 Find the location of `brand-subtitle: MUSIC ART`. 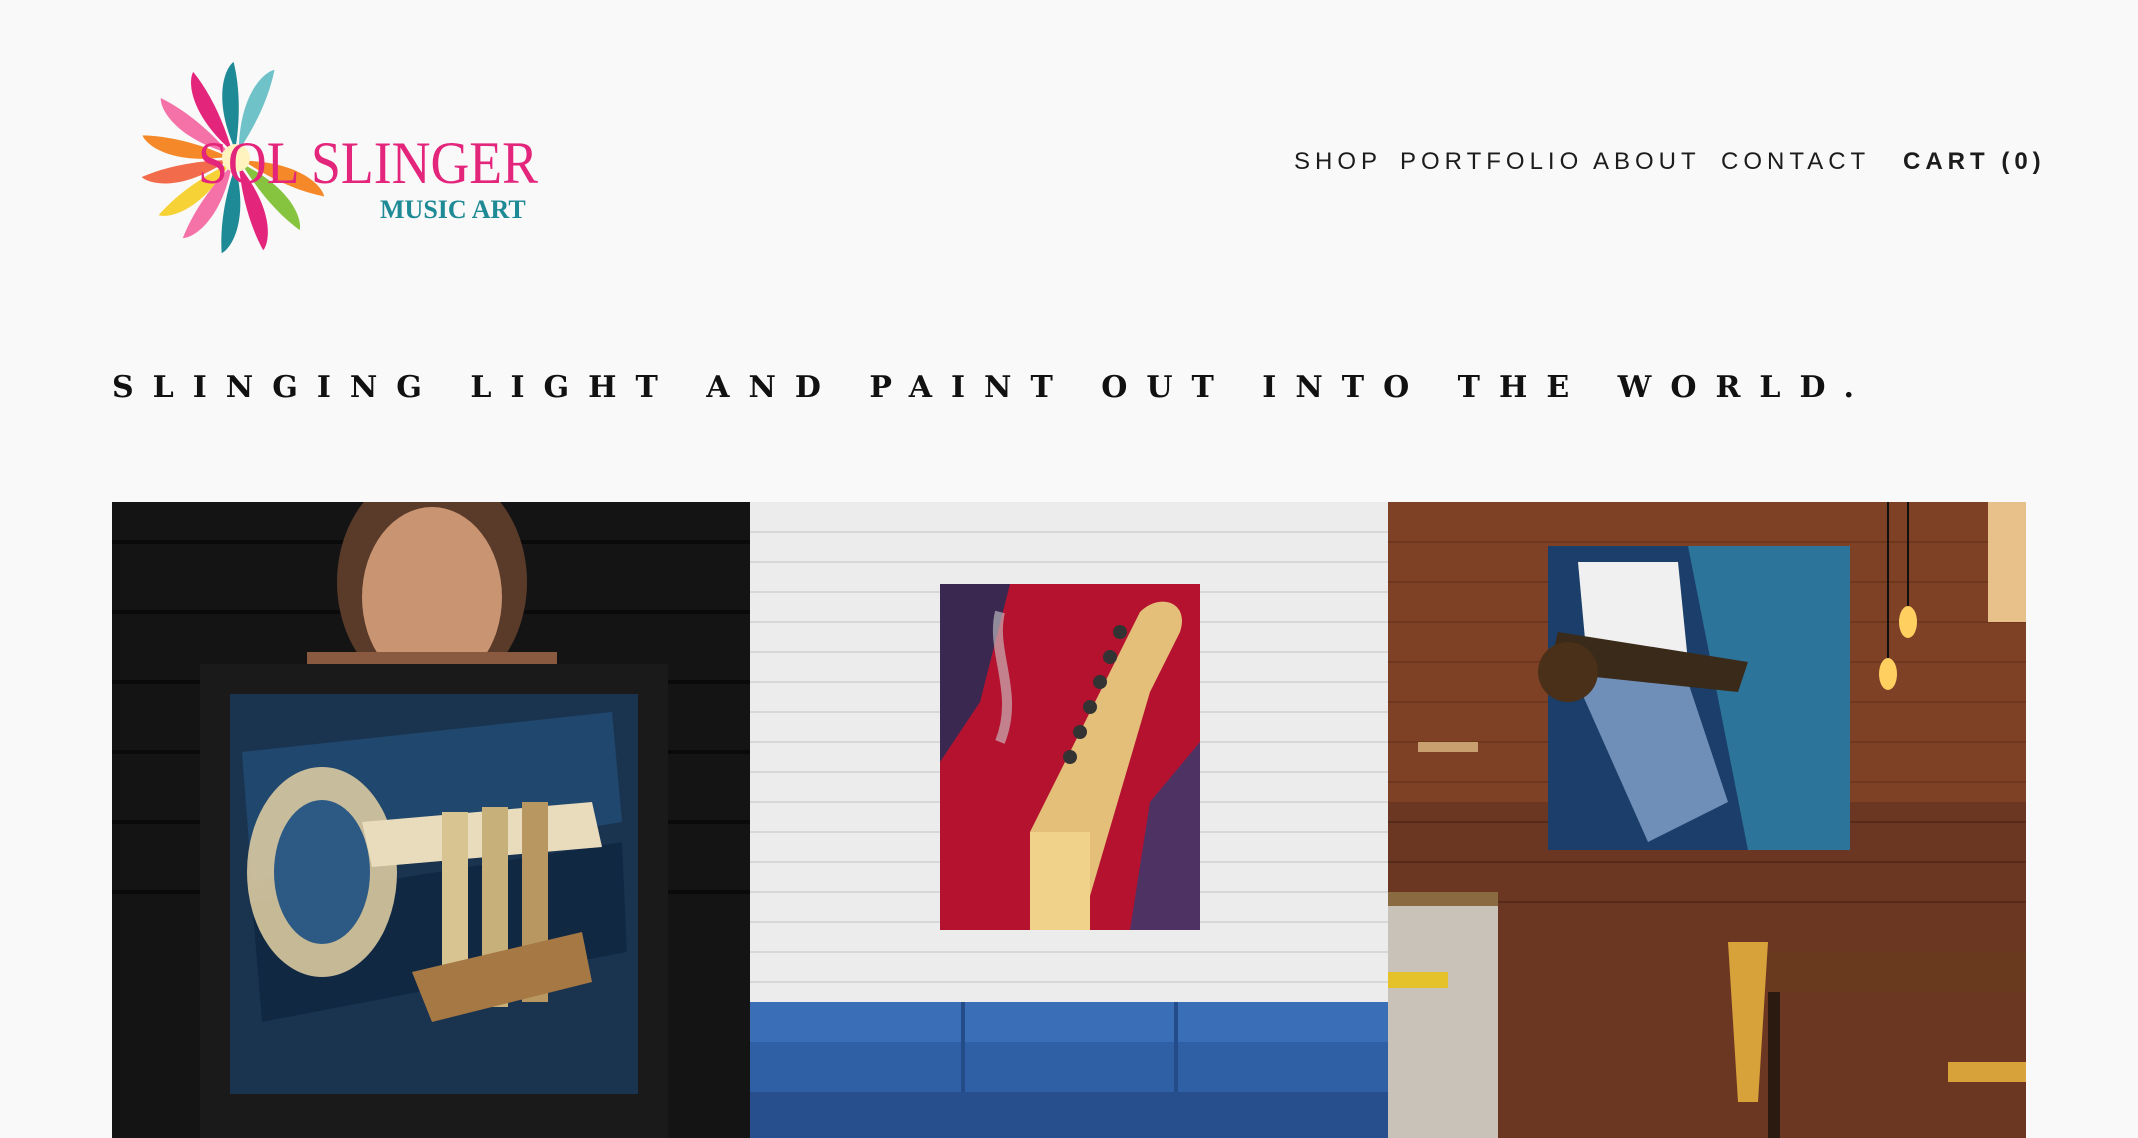

brand-subtitle: MUSIC ART is located at coordinates (453, 209).